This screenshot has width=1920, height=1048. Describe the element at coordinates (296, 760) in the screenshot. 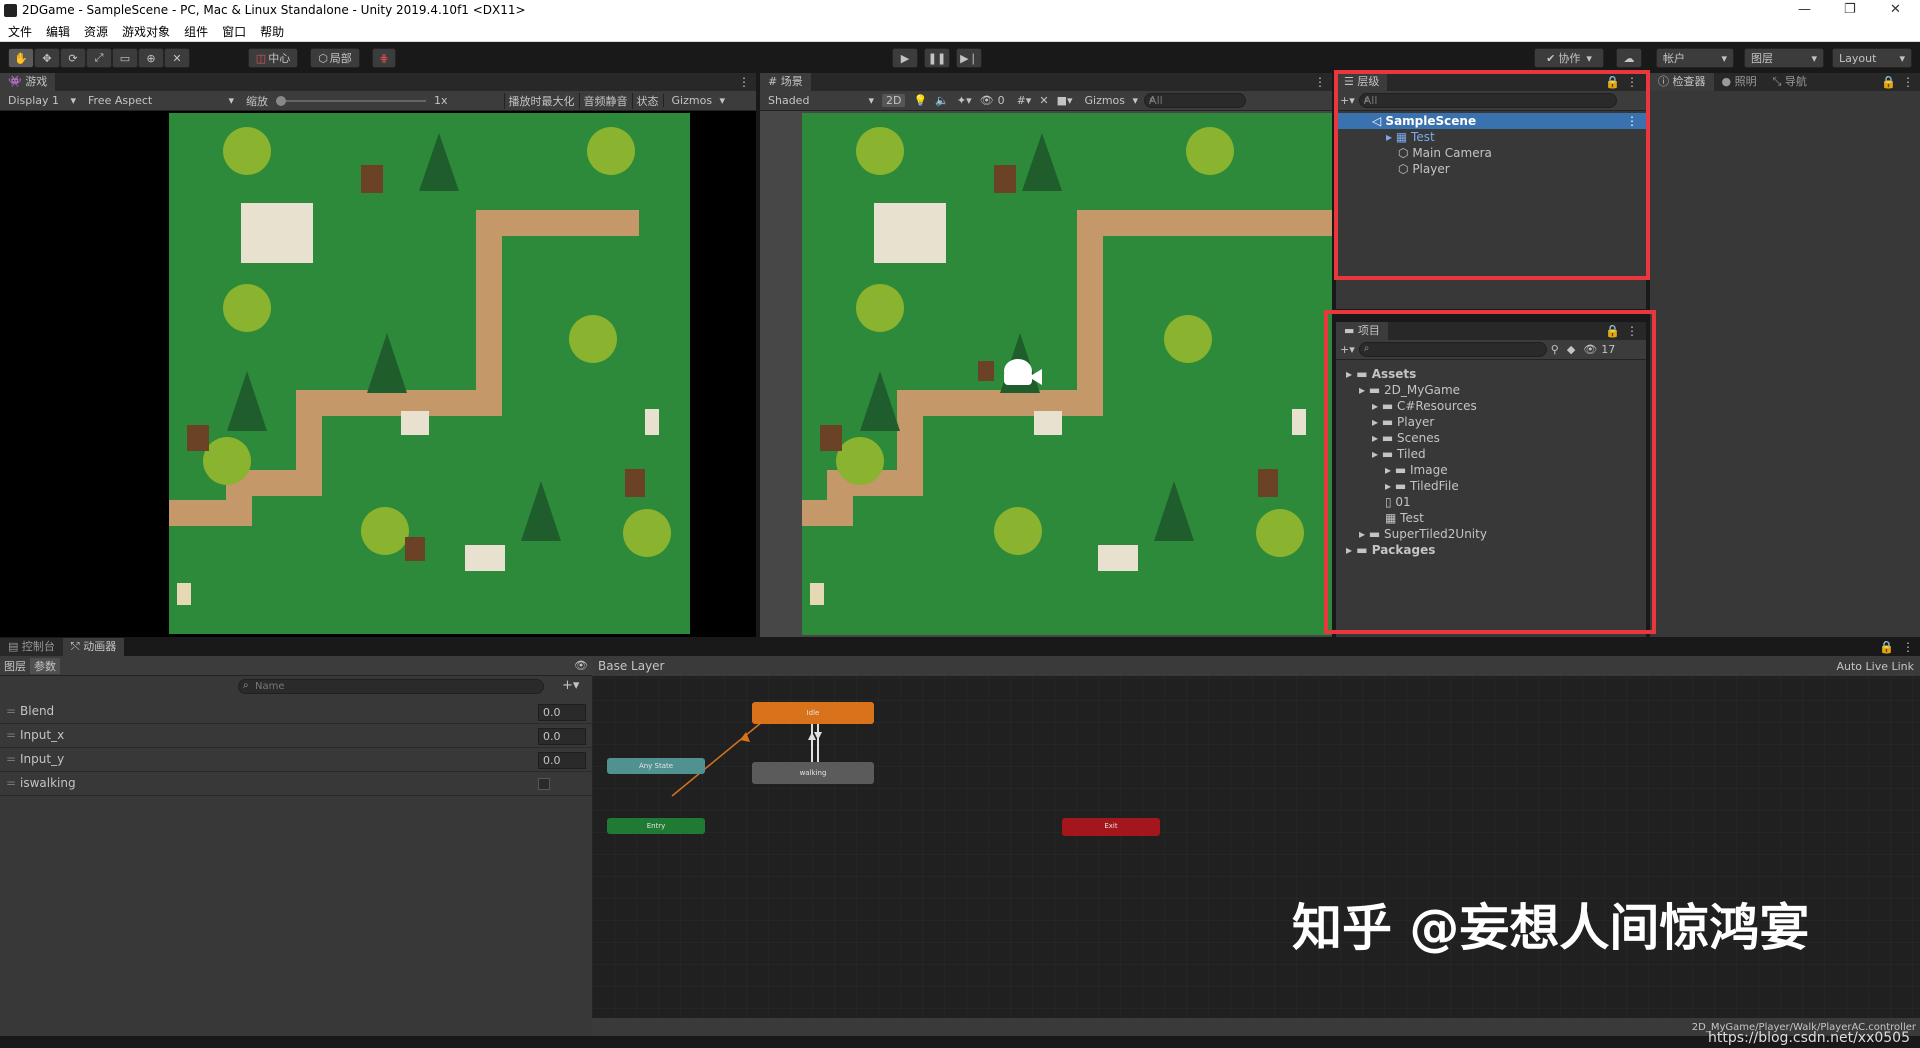

I see `parameter-row: = Input_y 0.0` at that location.